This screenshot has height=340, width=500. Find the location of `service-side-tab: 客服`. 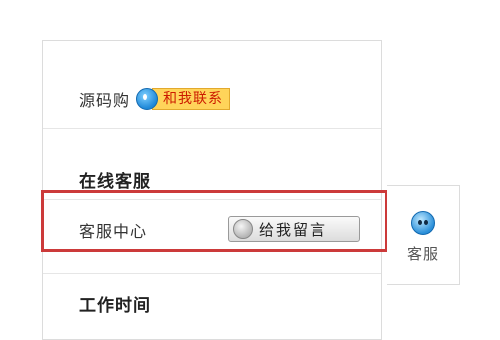

service-side-tab: 客服 is located at coordinates (423, 235).